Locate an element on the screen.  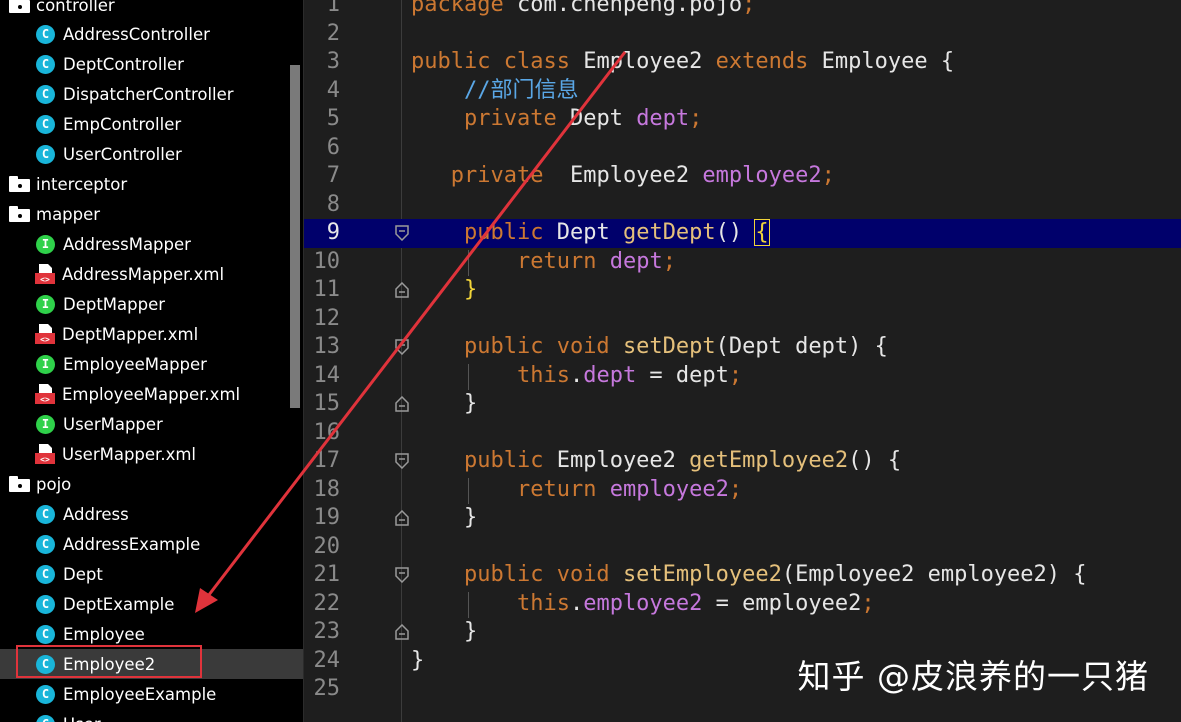
tree-item-label: EmployeeMapper is located at coordinates (135, 364).